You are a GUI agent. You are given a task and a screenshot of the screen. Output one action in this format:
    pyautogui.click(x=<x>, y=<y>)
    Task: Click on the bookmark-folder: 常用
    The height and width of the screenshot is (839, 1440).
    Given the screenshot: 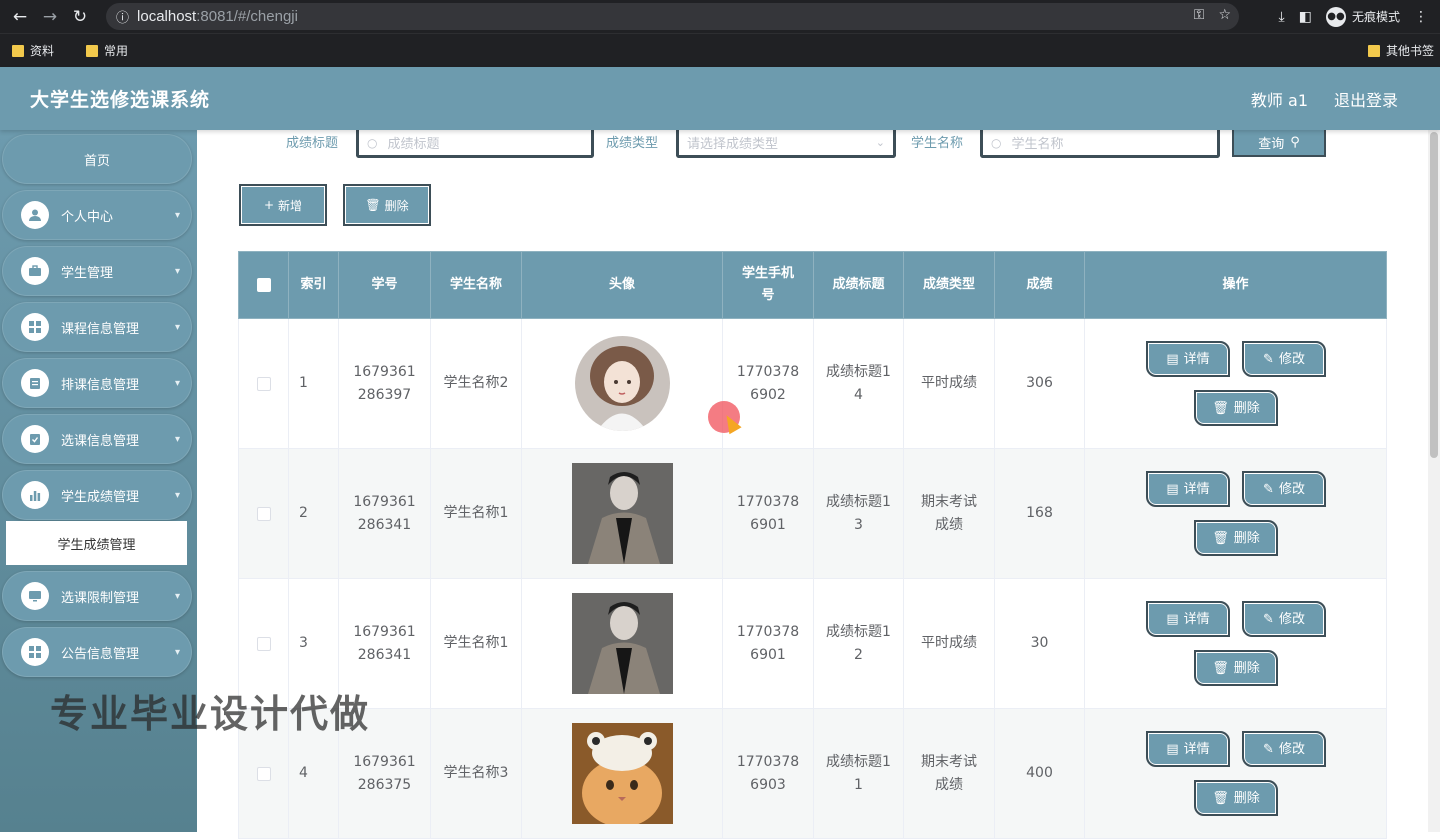 What is the action you would take?
    pyautogui.click(x=107, y=50)
    